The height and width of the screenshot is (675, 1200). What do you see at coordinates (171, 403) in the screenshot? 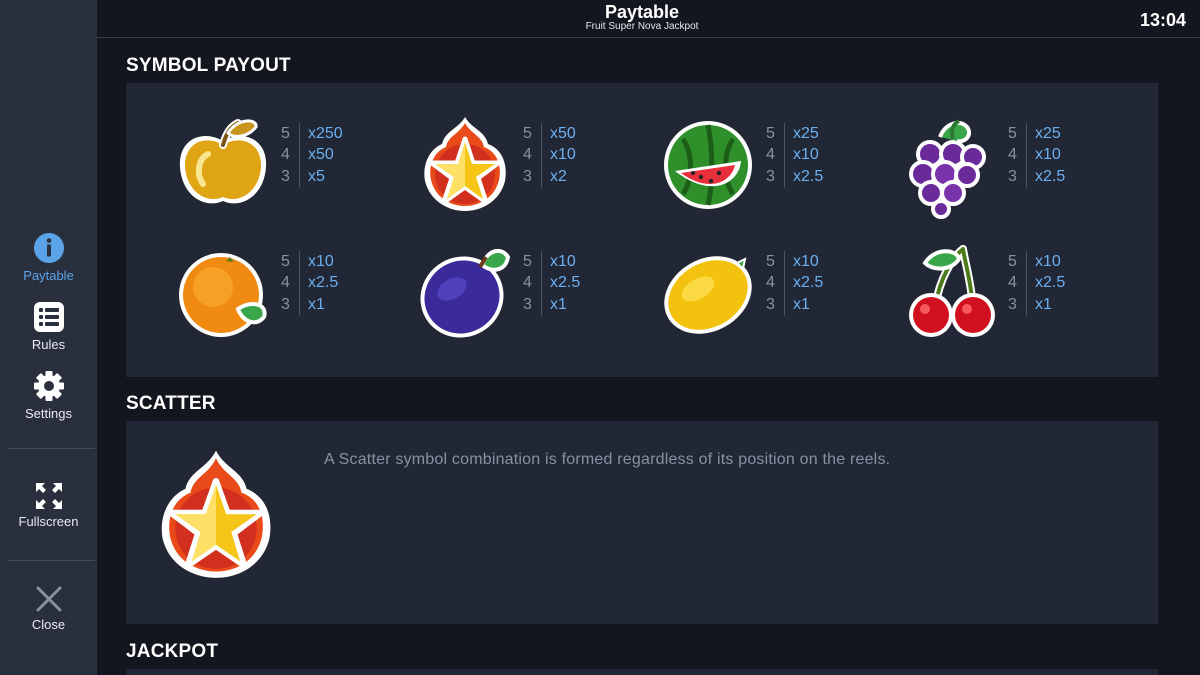
I see `section-title-scatter: SCATTER` at bounding box center [171, 403].